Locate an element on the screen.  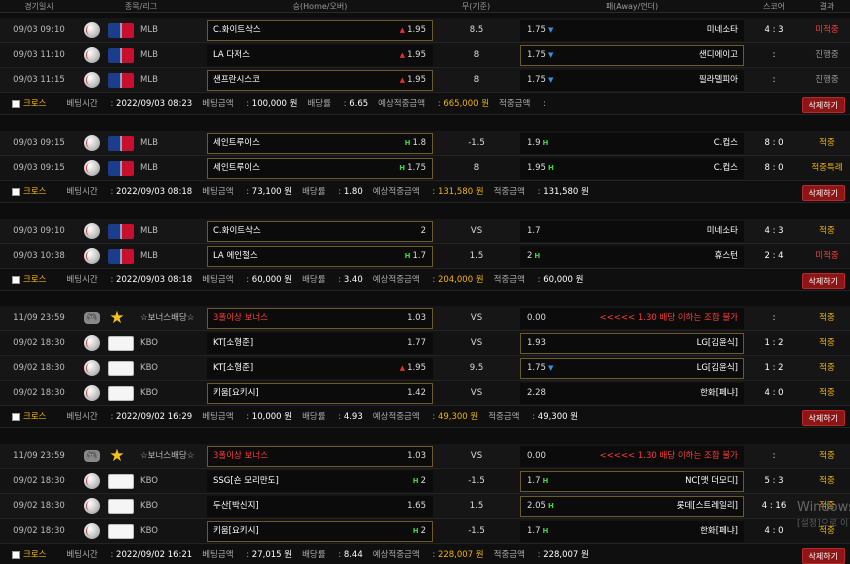
away-odds-button: 2.05 H 롯데[스트레일리] is located at coordinates (632, 506).